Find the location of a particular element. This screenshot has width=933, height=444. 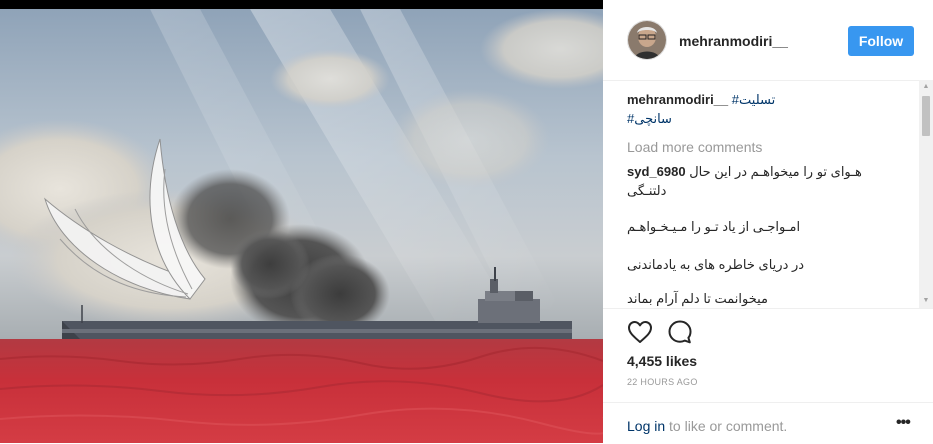

avatar is located at coordinates (647, 40).